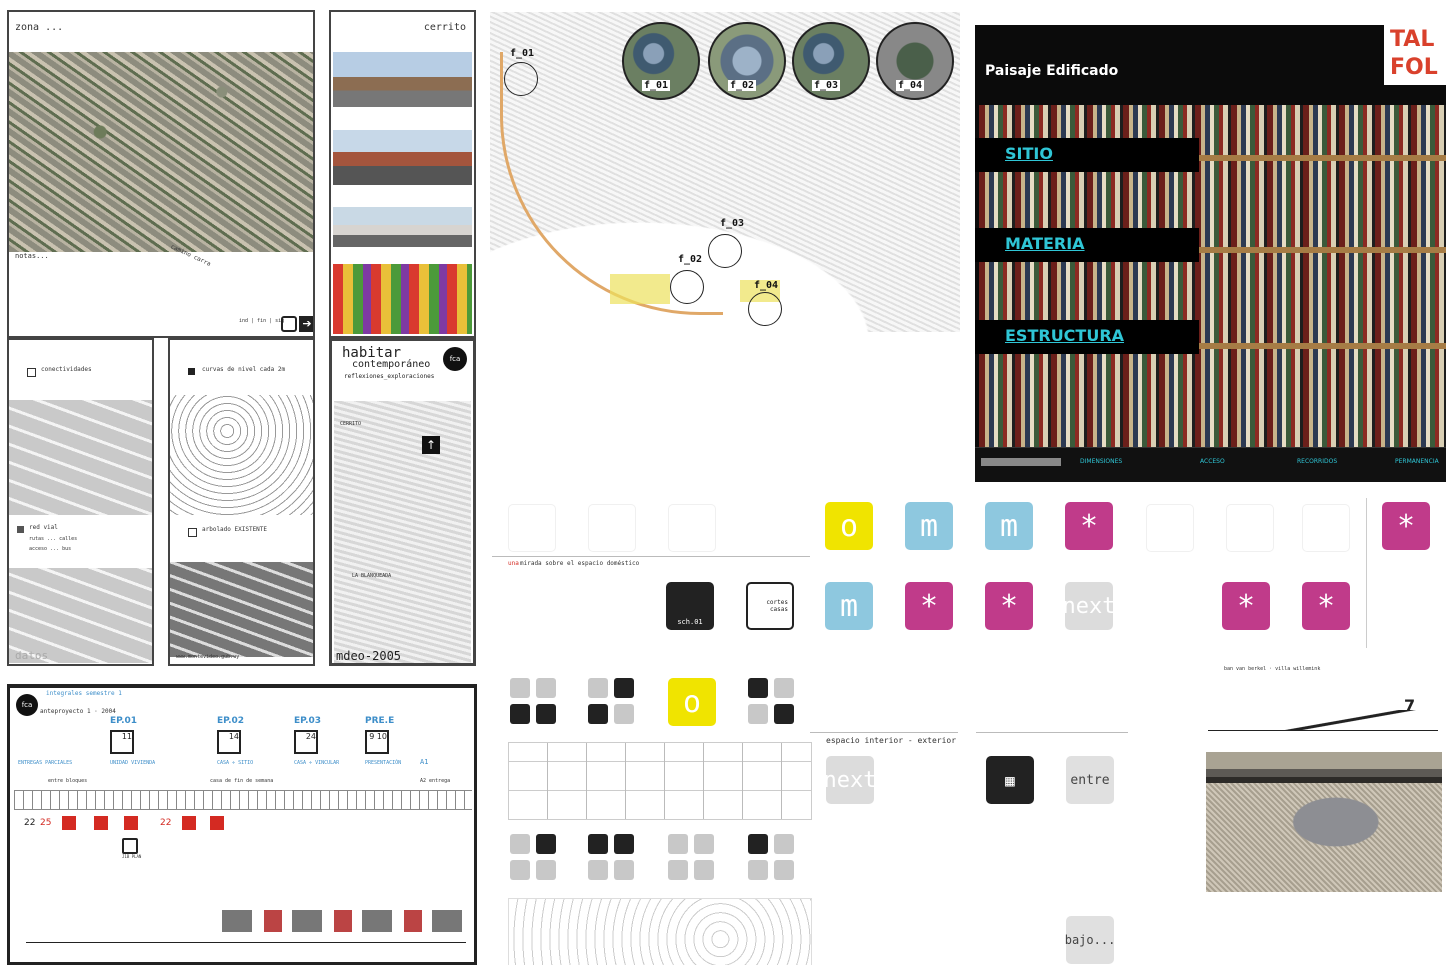  I want to click on tile-sch01: sch.01, so click(690, 606).